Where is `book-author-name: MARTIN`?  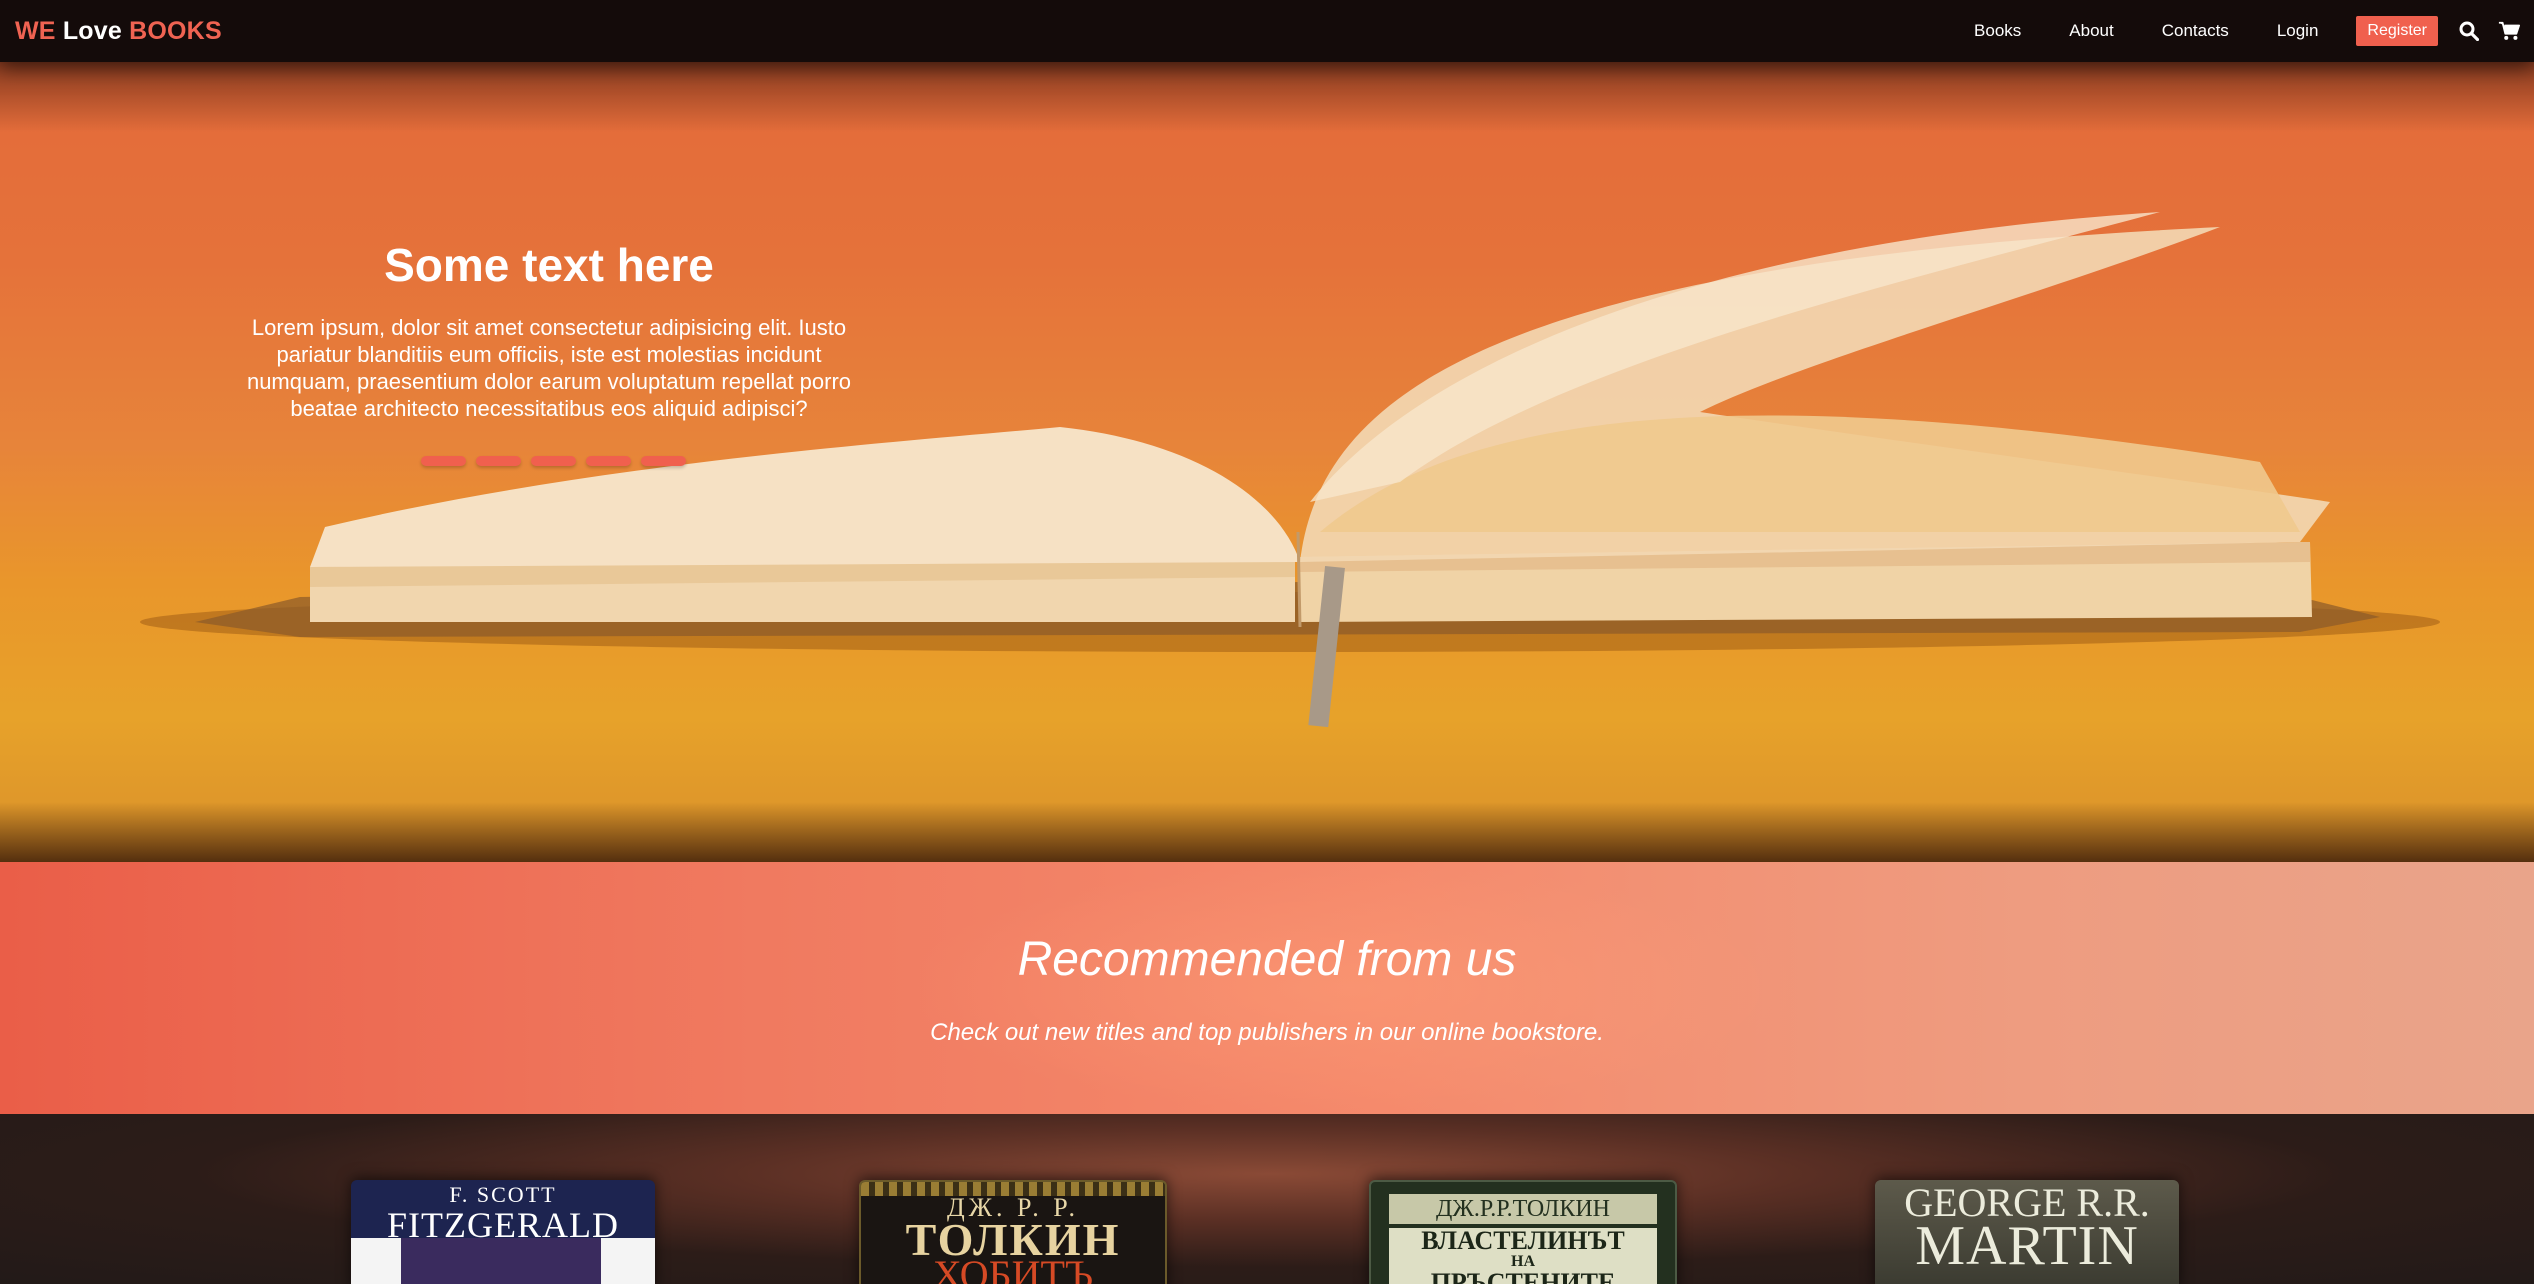 book-author-name: MARTIN is located at coordinates (2027, 1246).